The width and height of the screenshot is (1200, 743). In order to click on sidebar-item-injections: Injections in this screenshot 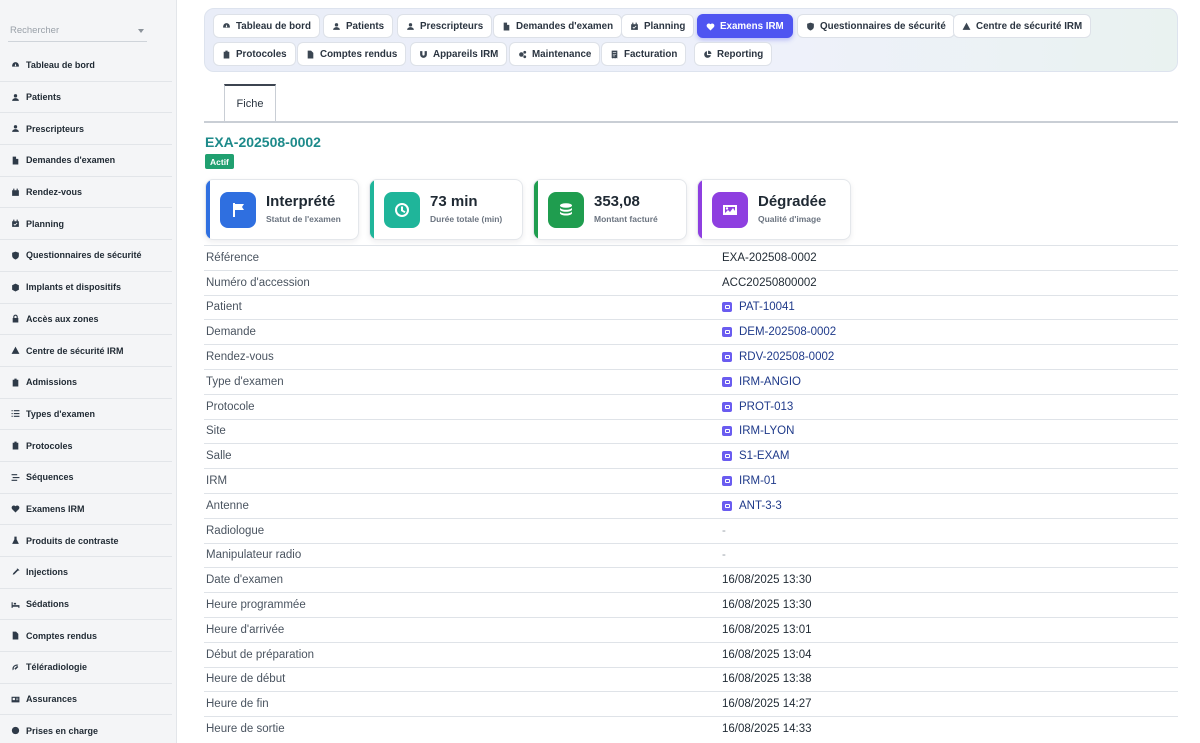, I will do `click(86, 573)`.